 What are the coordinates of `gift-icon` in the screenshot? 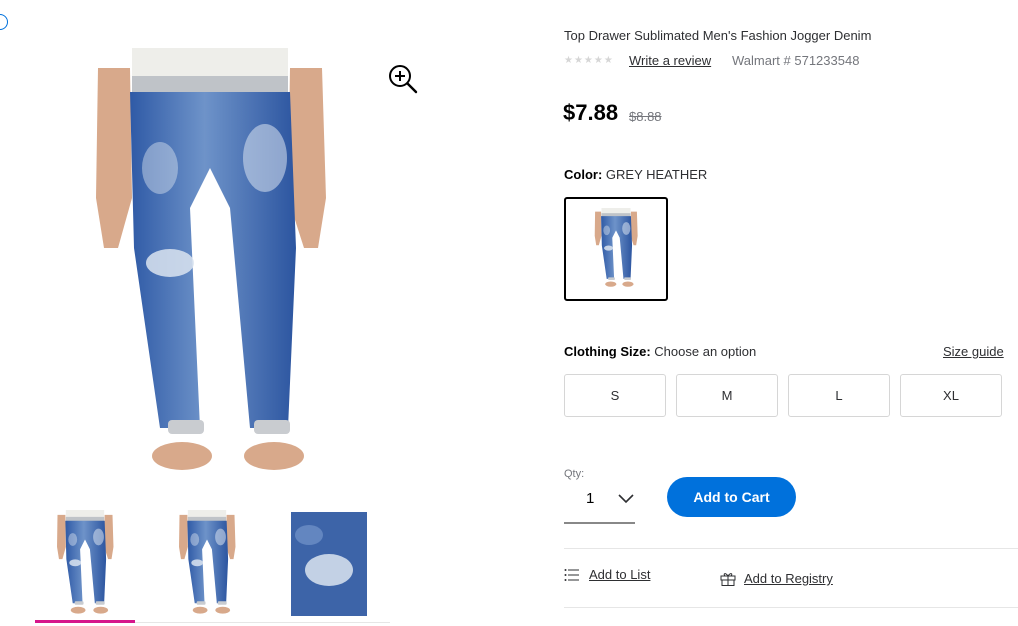 It's located at (728, 579).